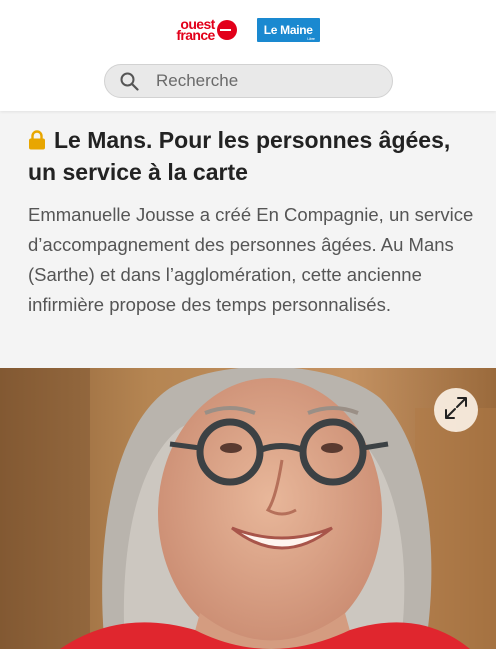 The width and height of the screenshot is (496, 649). Describe the element at coordinates (256, 81) in the screenshot. I see `search-input` at that location.